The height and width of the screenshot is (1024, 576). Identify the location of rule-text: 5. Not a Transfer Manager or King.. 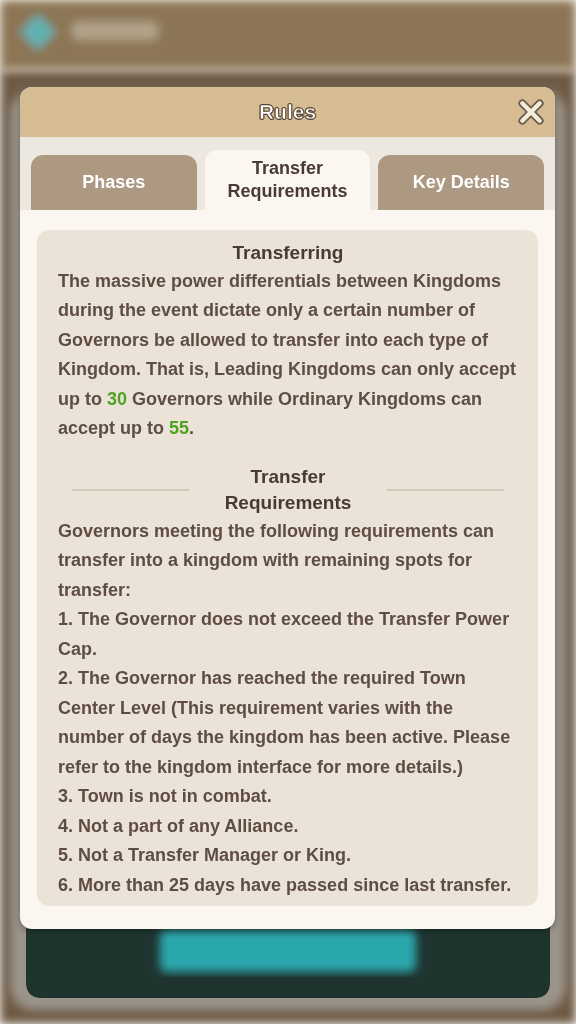
(205, 856).